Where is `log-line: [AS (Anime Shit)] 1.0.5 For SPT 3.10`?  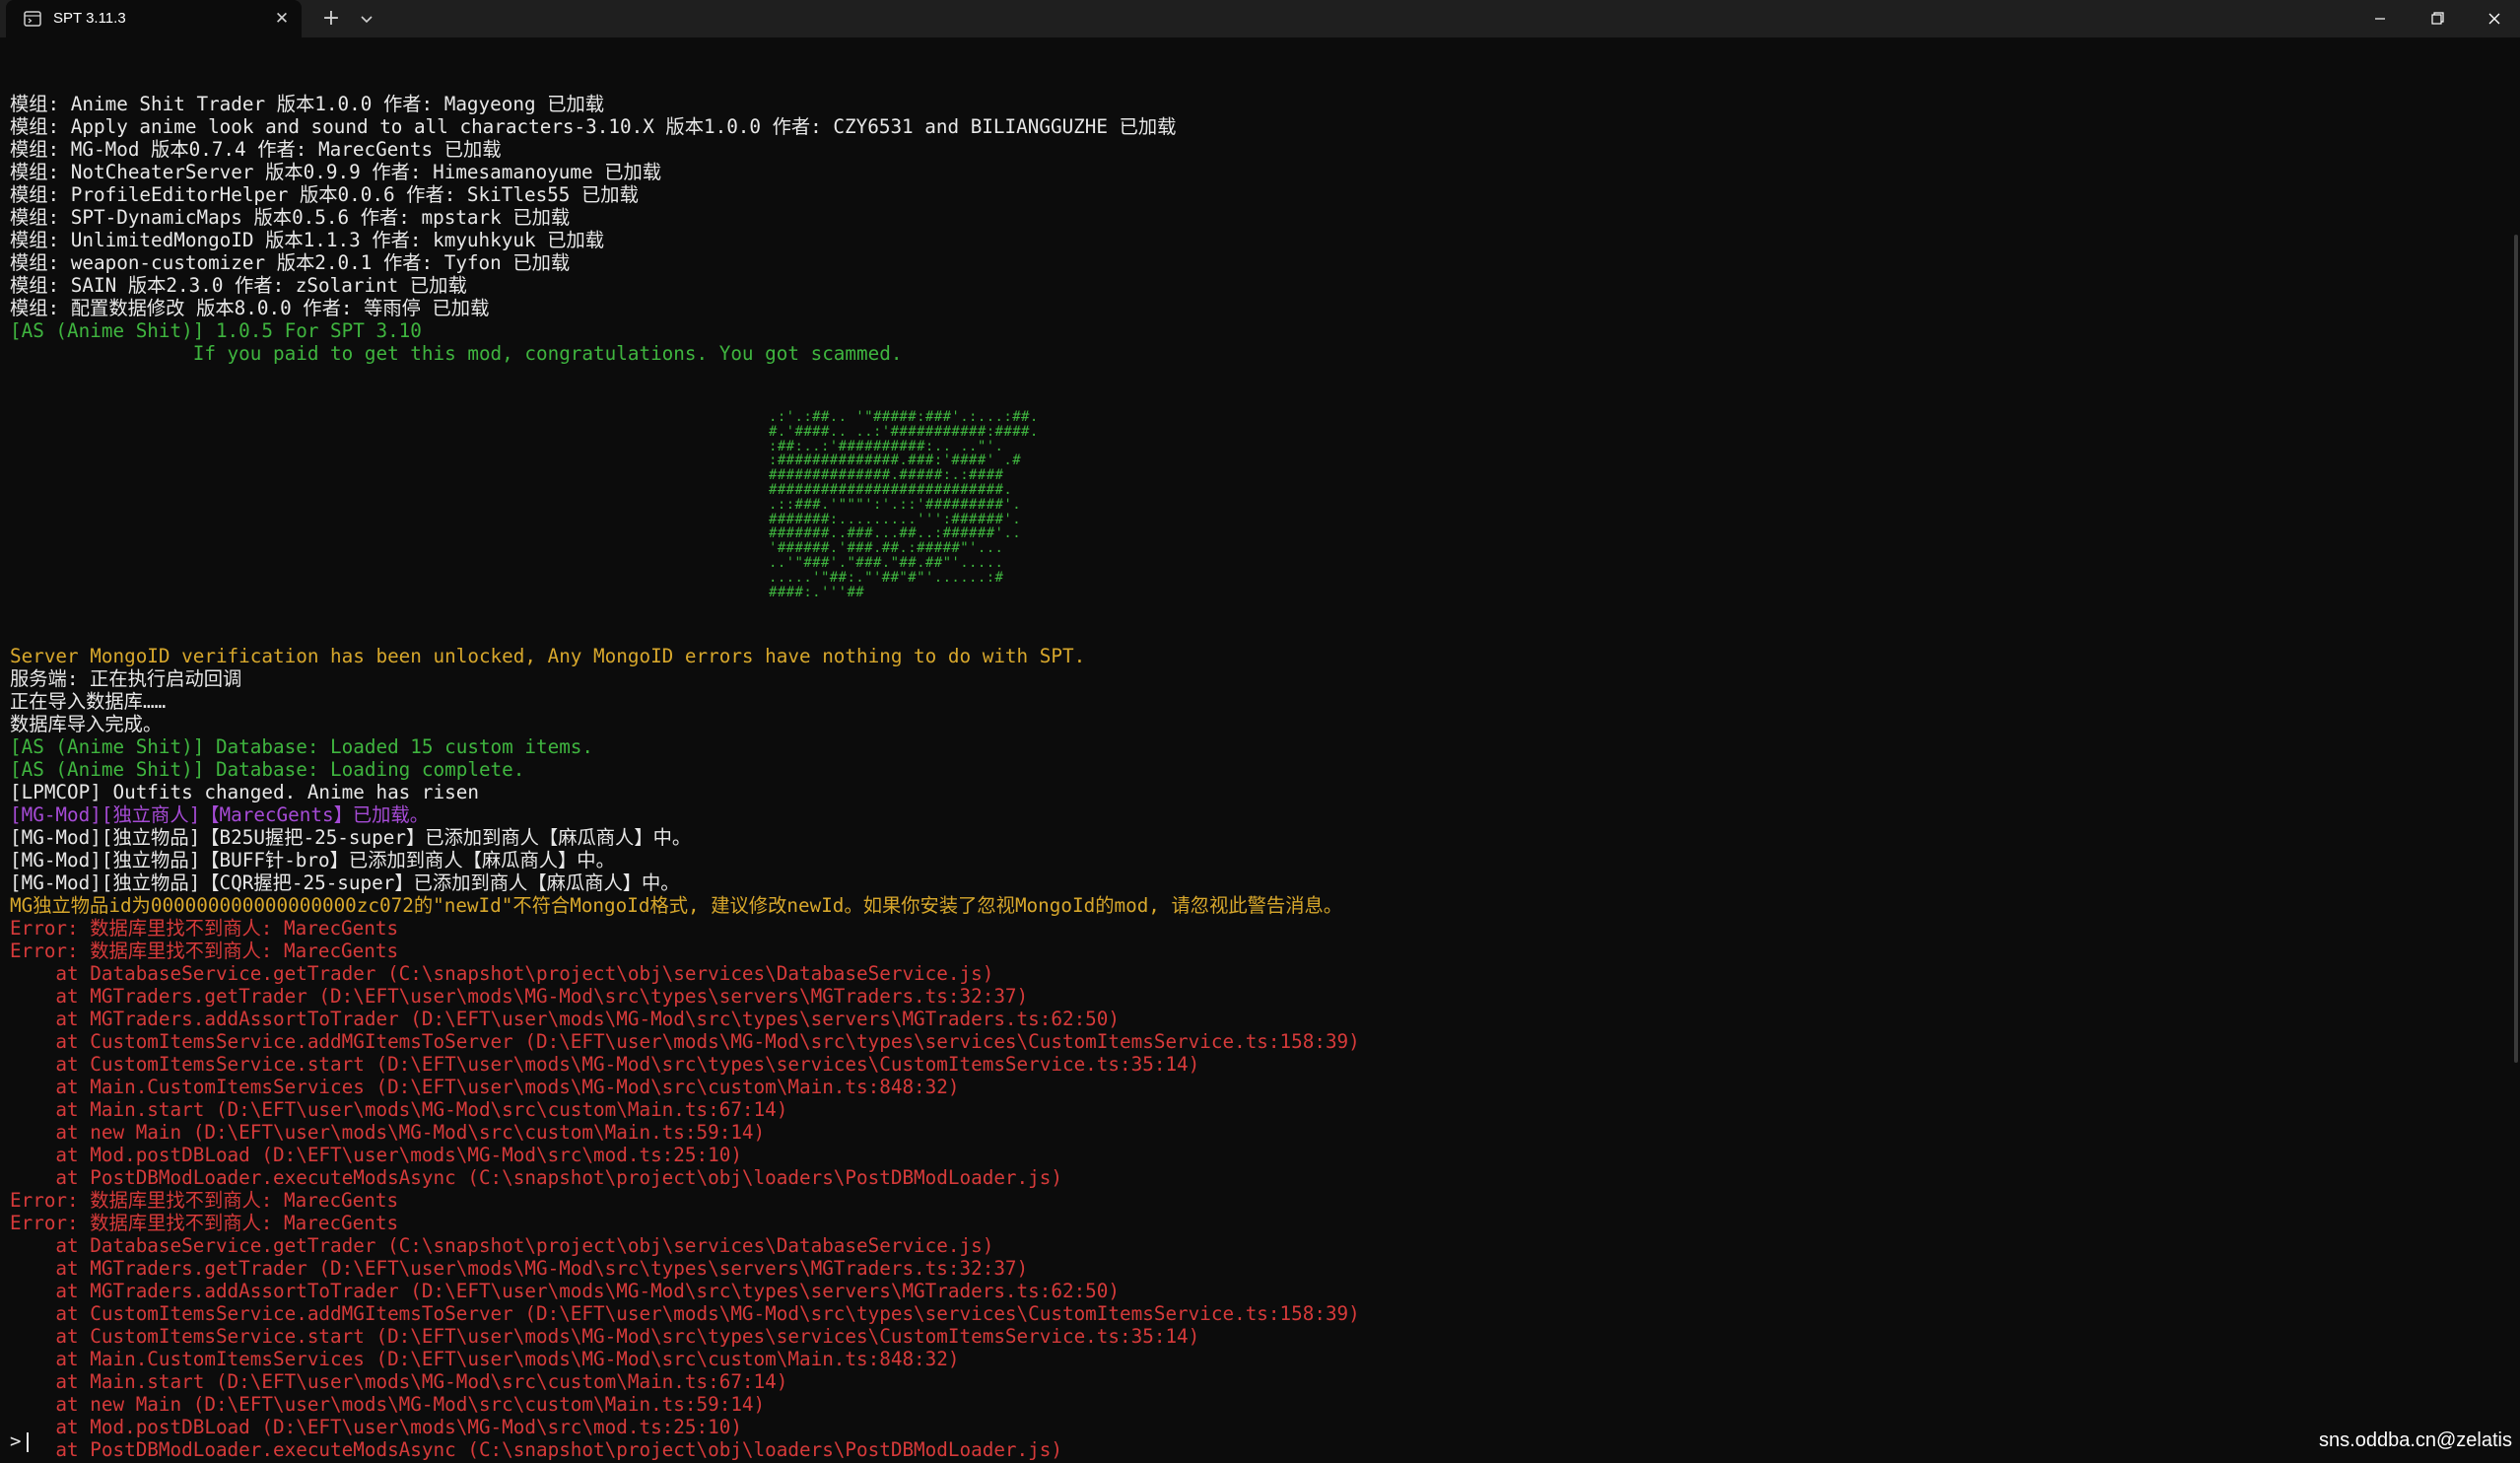
log-line: [AS (Anime Shit)] 1.0.5 For SPT 3.10 is located at coordinates (216, 330).